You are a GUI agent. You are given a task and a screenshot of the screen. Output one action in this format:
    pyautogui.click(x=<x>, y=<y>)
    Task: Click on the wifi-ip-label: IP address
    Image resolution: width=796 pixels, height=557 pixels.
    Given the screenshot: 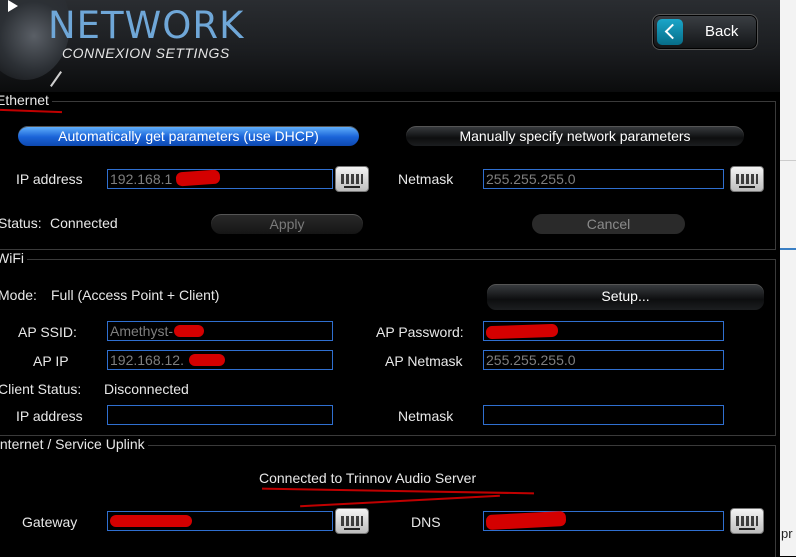 What is the action you would take?
    pyautogui.click(x=49, y=416)
    